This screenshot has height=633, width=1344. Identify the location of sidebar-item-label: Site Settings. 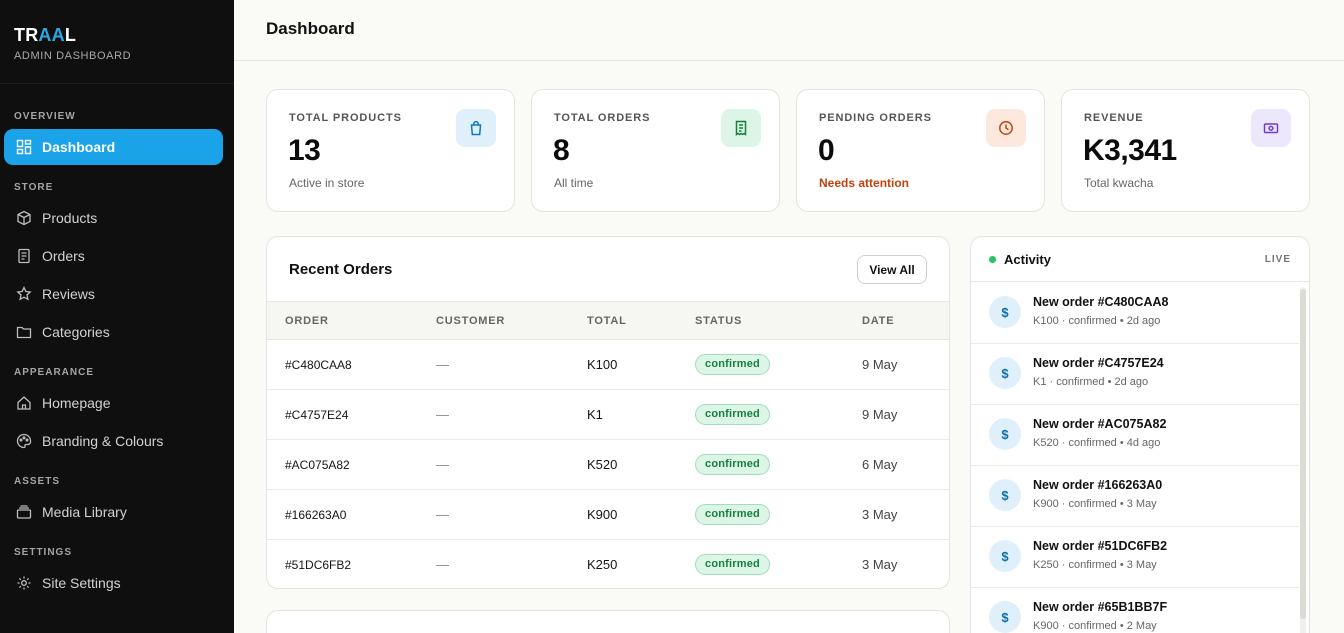
(81, 583).